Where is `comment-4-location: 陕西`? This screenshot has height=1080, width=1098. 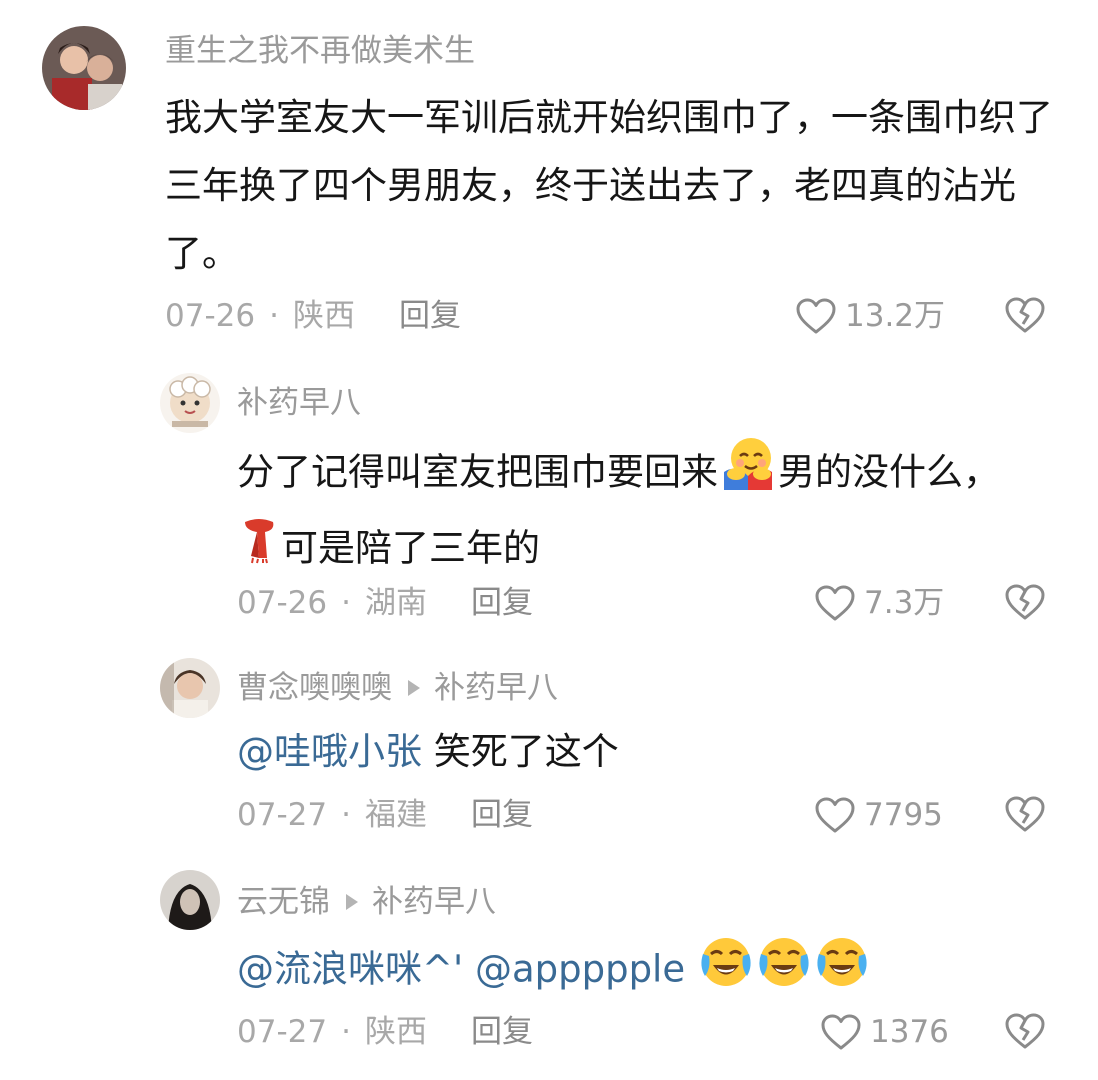
comment-4-location: 陕西 is located at coordinates (395, 1032).